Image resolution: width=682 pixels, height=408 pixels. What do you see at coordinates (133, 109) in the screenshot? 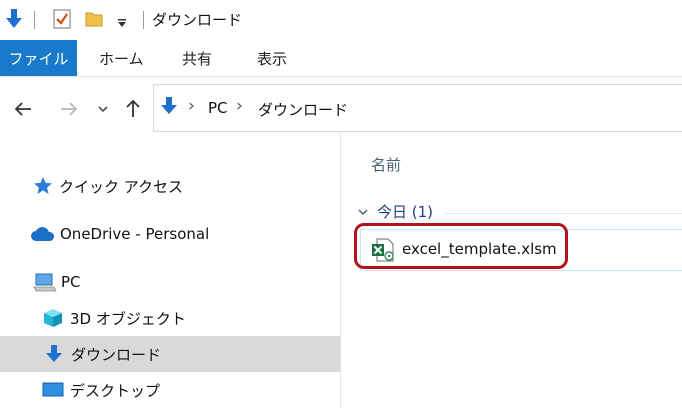
I see `up-arrow-icon` at bounding box center [133, 109].